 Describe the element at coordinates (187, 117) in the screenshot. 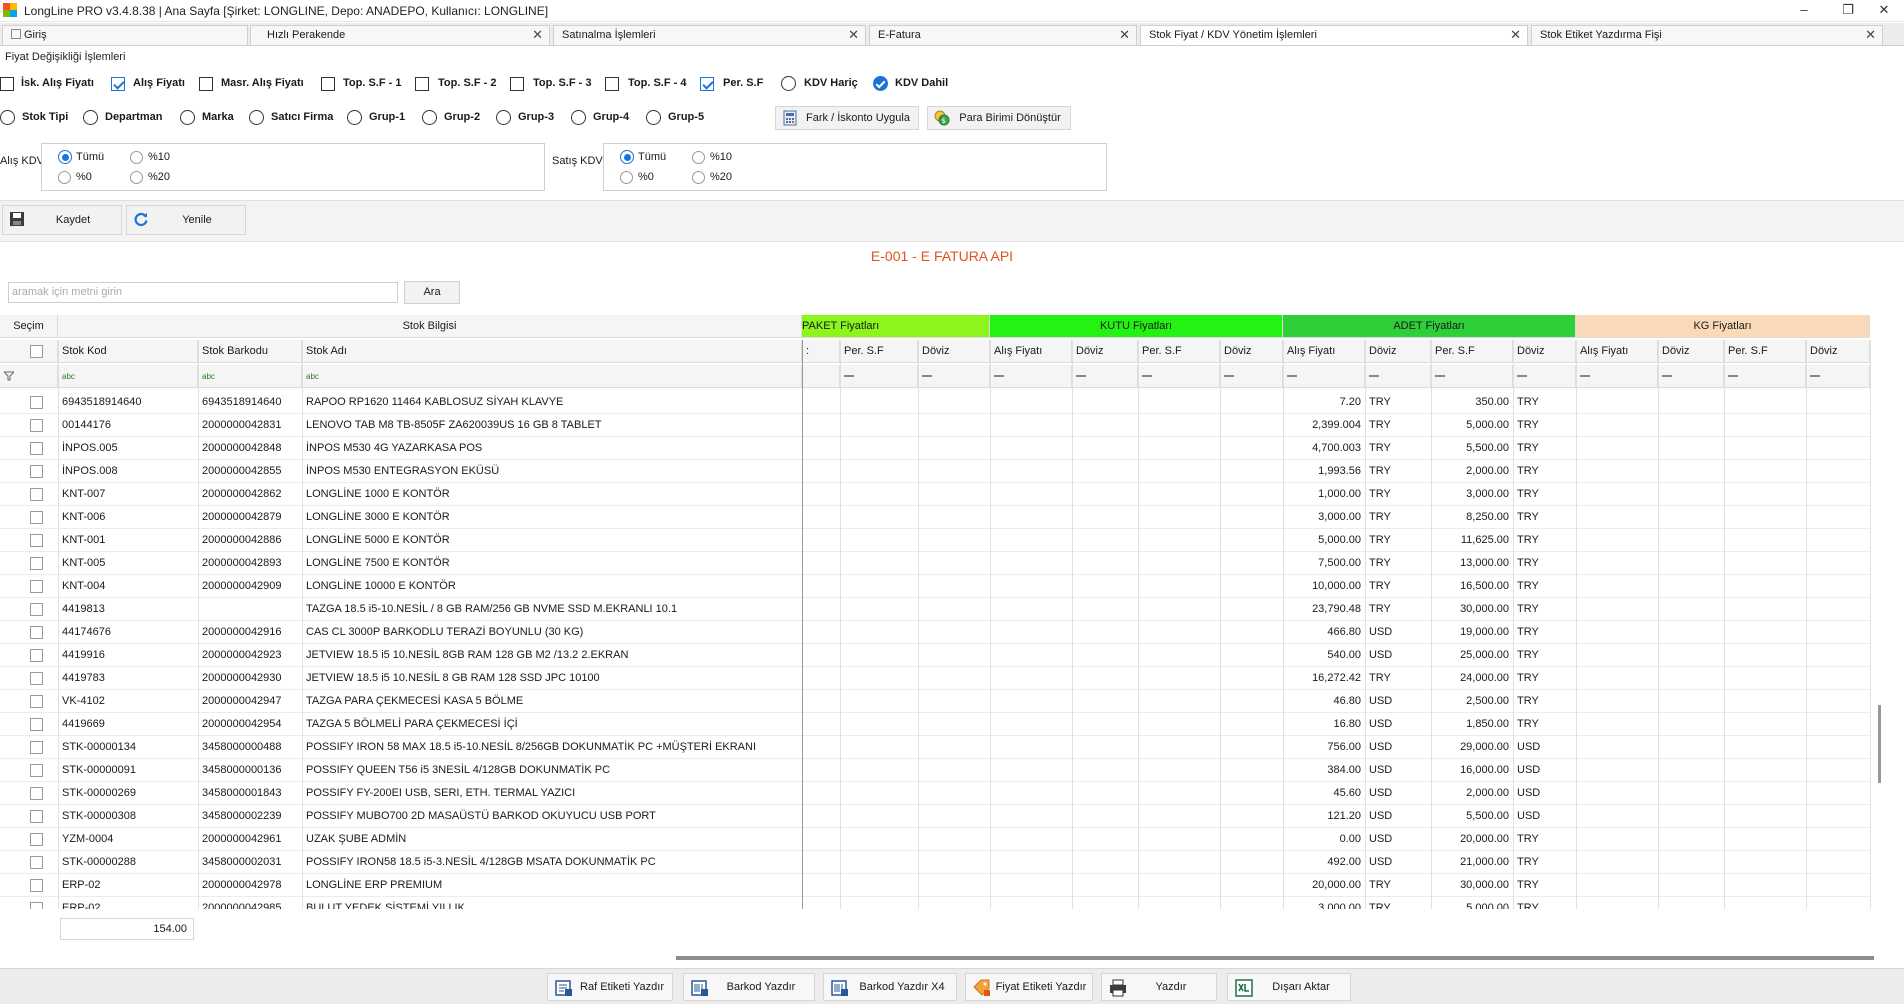

I see `marka-radio` at that location.